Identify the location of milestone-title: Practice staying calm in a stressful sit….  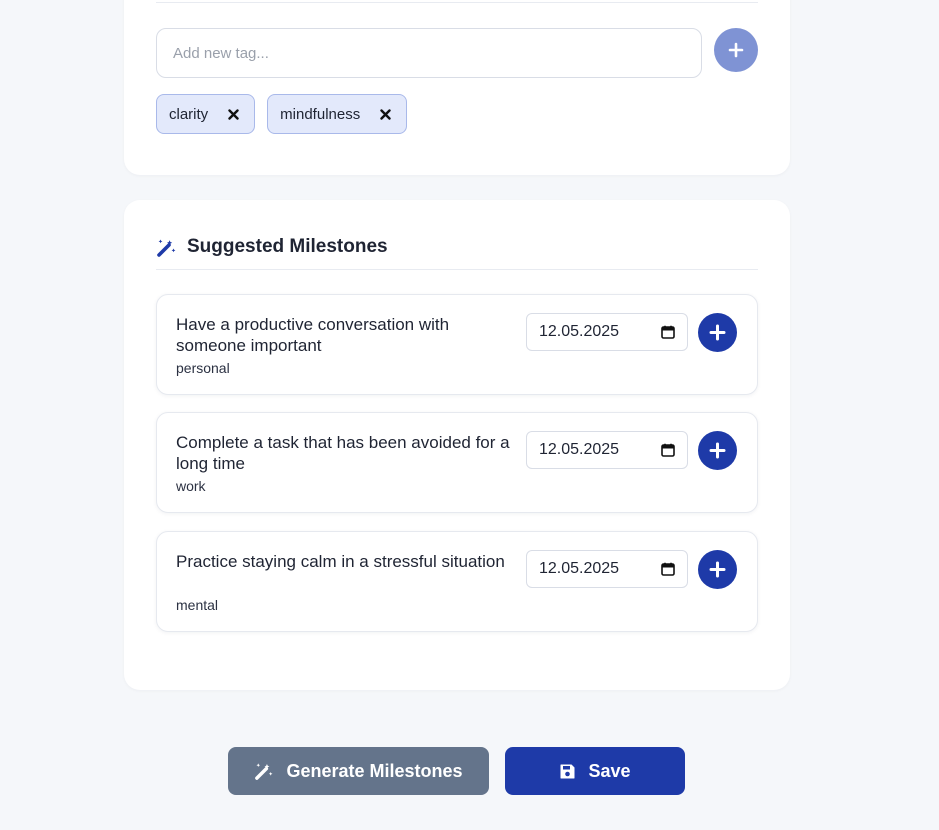
(340, 561).